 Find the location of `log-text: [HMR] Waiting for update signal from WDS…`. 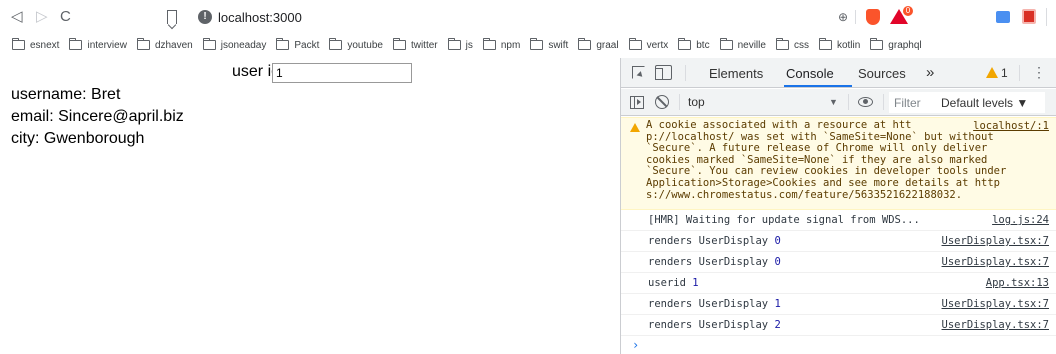

log-text: [HMR] Waiting for update signal from WDS… is located at coordinates (784, 220).